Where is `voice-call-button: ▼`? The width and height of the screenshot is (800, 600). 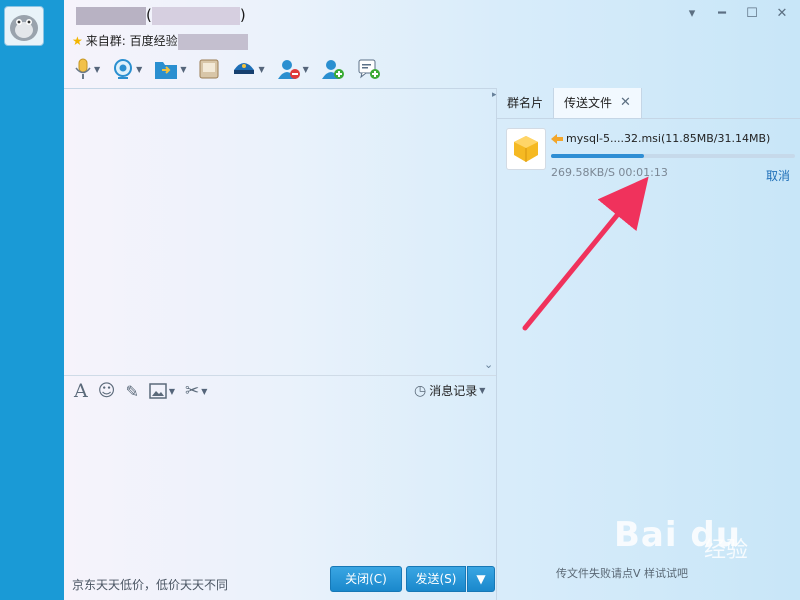
voice-call-button: ▼ is located at coordinates (87, 69).